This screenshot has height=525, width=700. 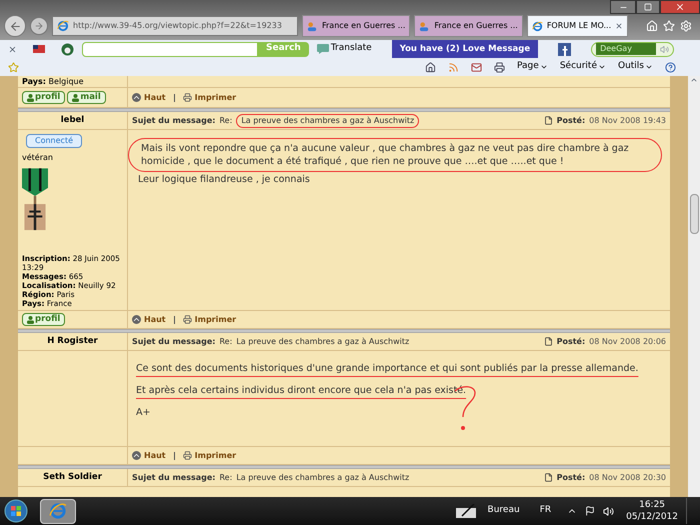 I want to click on post-text: Leur logique filandreuse , je connais, so click(x=224, y=179).